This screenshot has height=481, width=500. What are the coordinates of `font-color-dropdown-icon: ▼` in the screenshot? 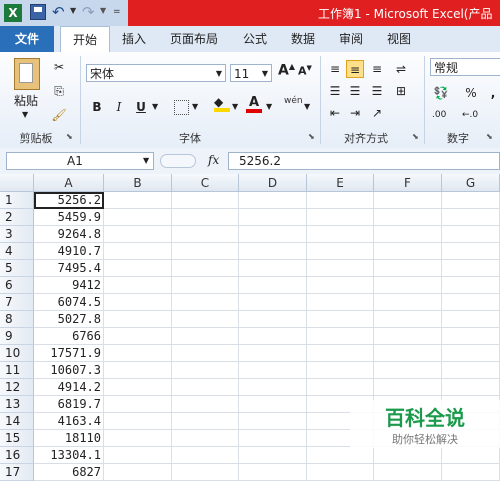 It's located at (269, 106).